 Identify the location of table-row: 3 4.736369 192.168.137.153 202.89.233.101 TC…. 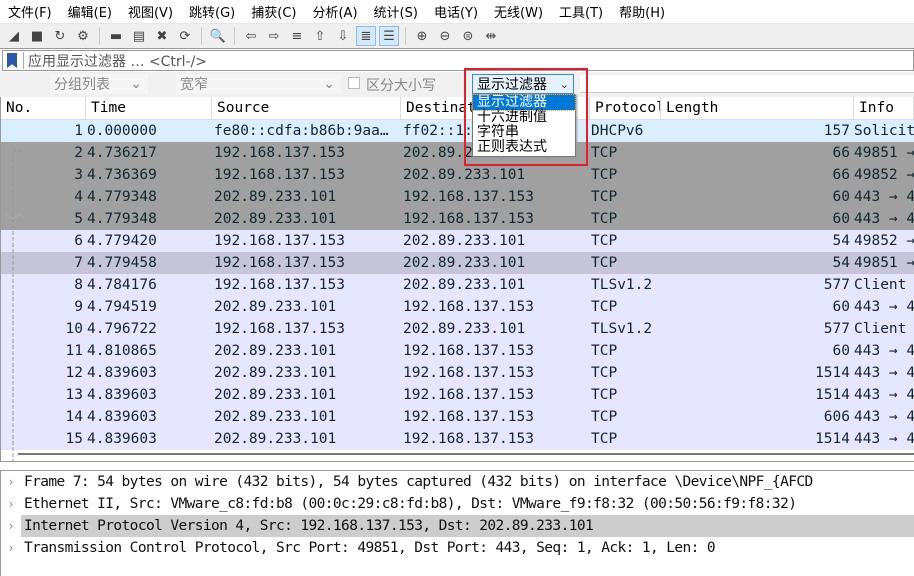
(457, 175).